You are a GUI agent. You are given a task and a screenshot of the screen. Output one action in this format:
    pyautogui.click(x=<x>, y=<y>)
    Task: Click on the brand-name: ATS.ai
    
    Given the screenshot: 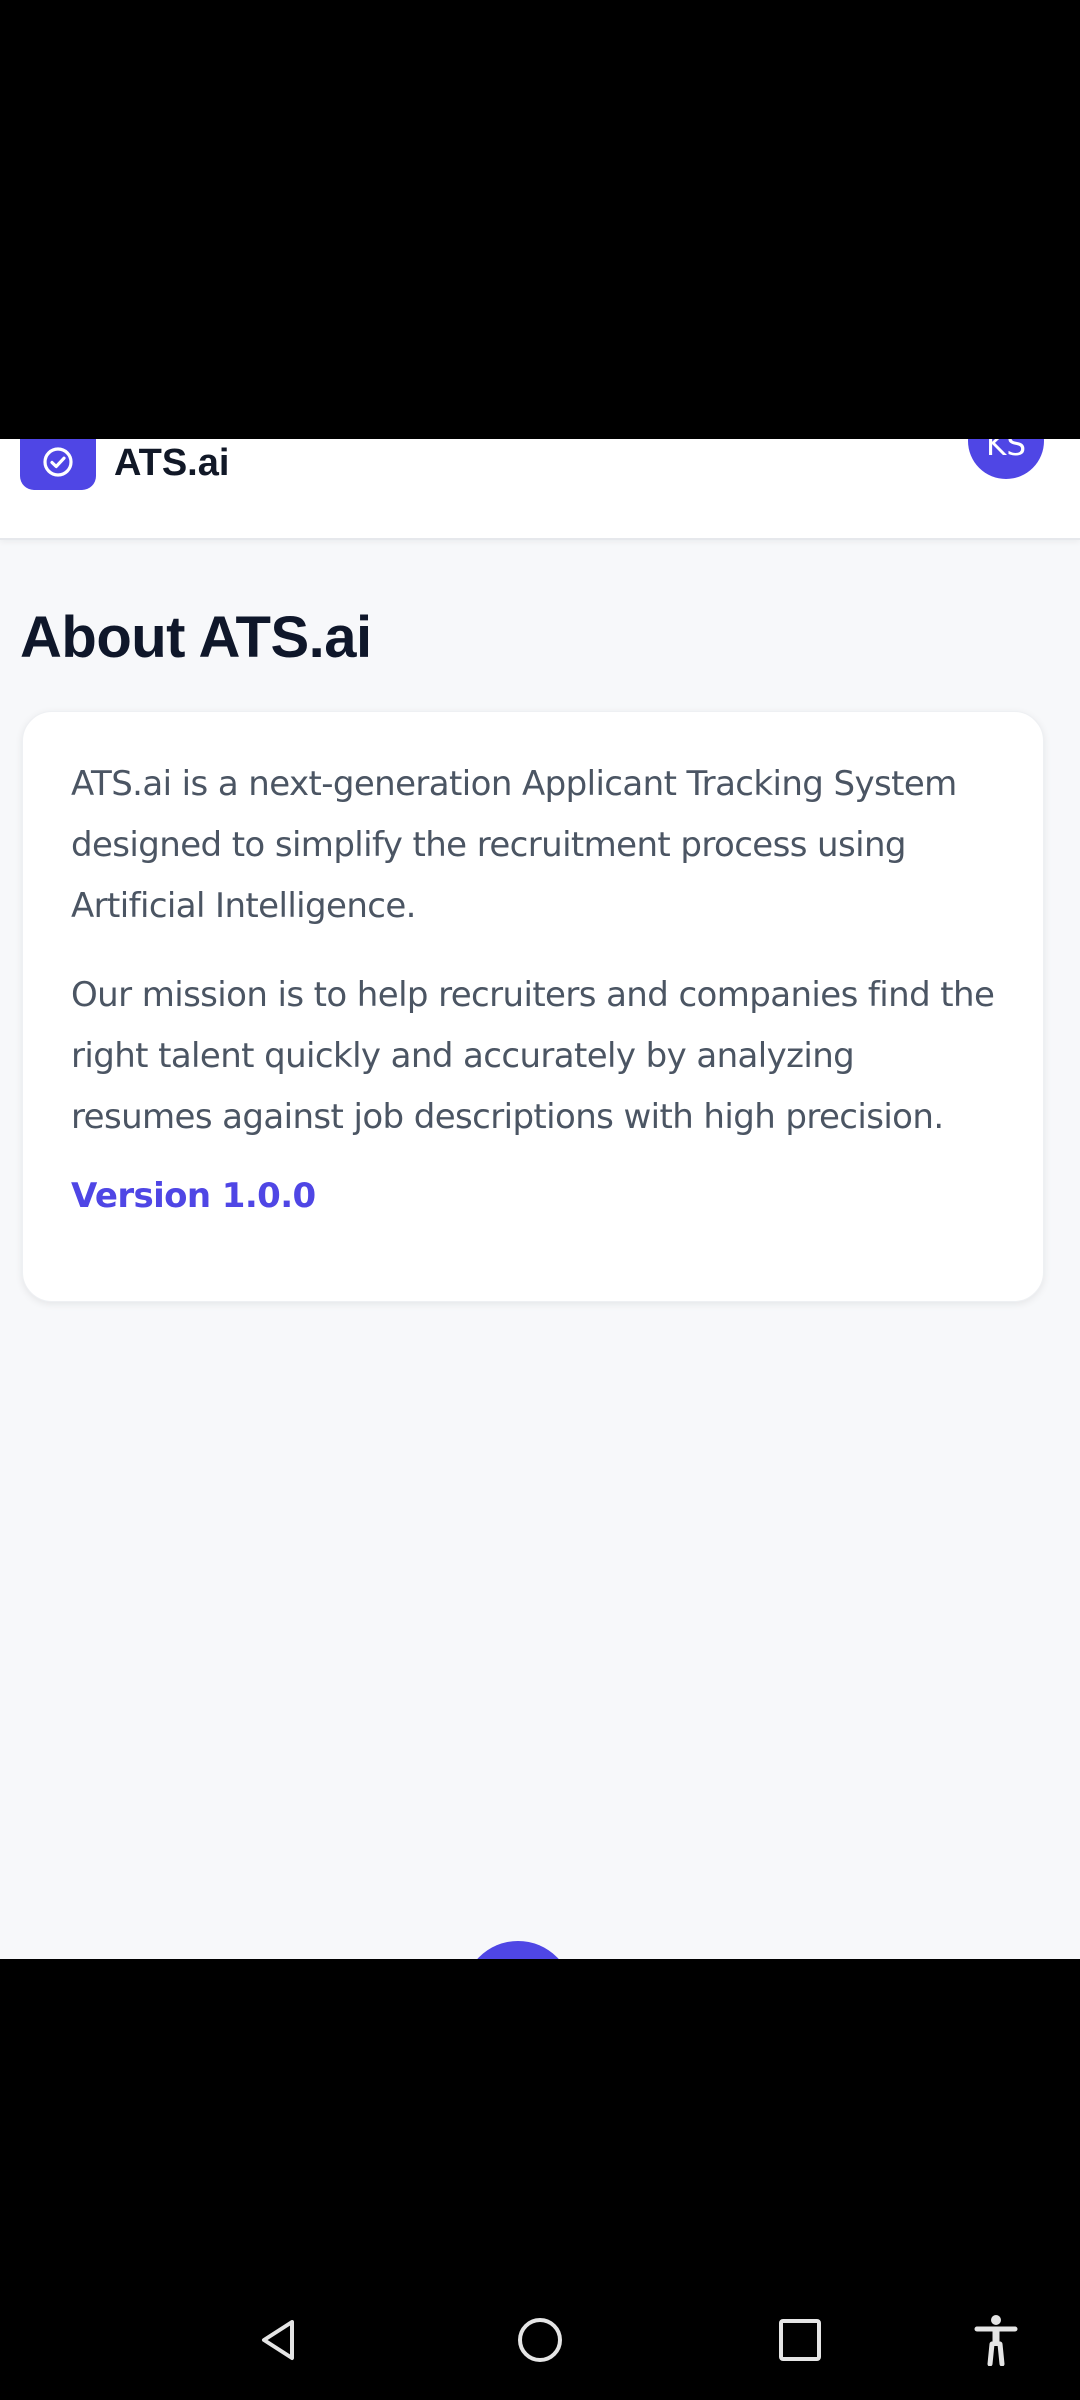 What is the action you would take?
    pyautogui.click(x=171, y=463)
    